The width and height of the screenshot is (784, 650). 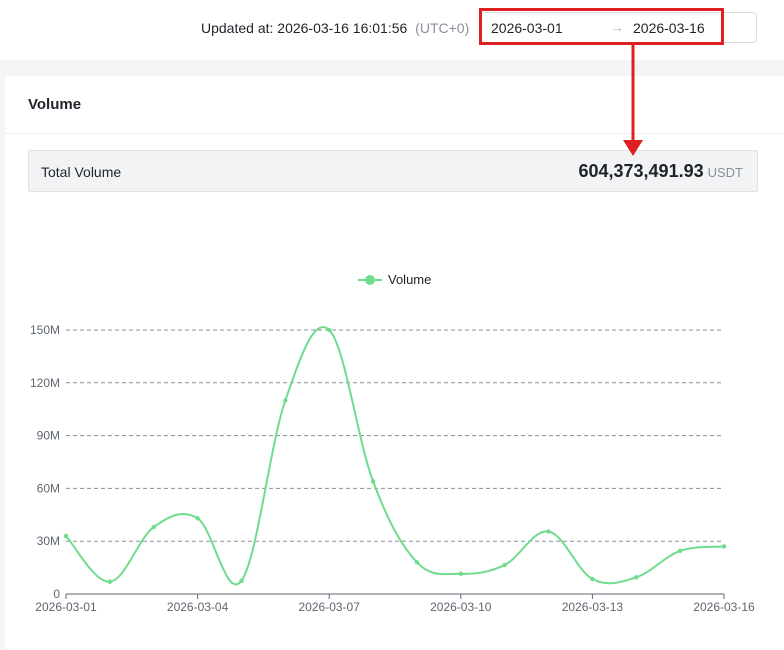 I want to click on x-tick-label: 2026-03-10, so click(x=461, y=607).